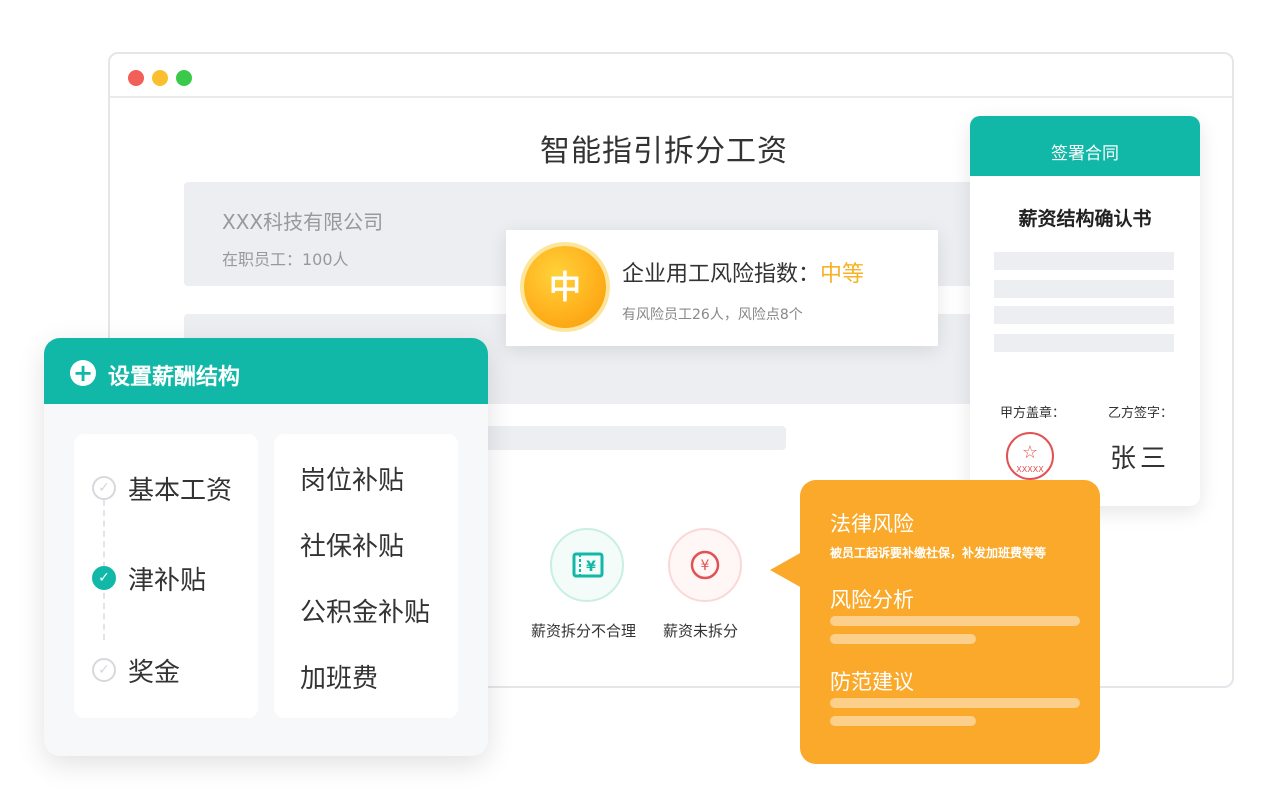  I want to click on contract-card: 签署合同 薪资结构确认书 甲方盖章： 乙方签字： ☆ XXXXX 张三, so click(1085, 311).